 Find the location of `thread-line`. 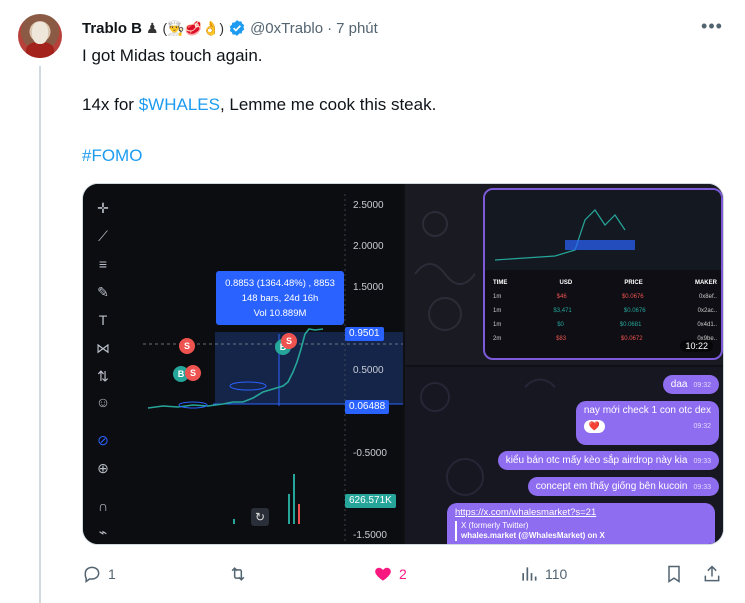

thread-line is located at coordinates (40, 334).